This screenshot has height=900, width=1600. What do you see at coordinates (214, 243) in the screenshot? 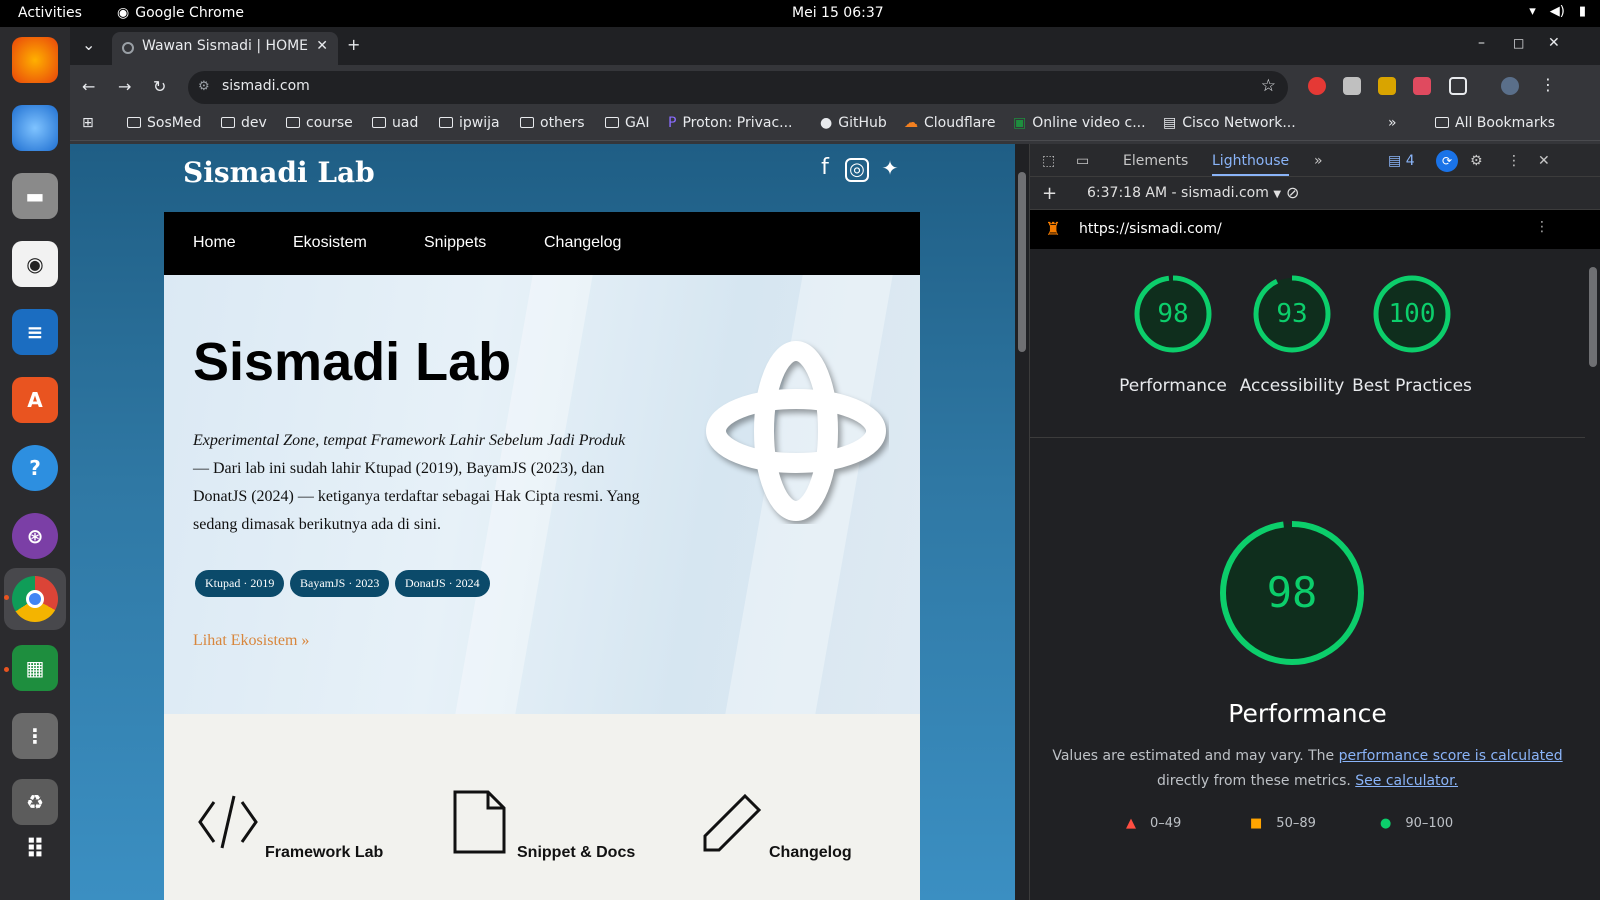
I see `nav-home: Home` at bounding box center [214, 243].